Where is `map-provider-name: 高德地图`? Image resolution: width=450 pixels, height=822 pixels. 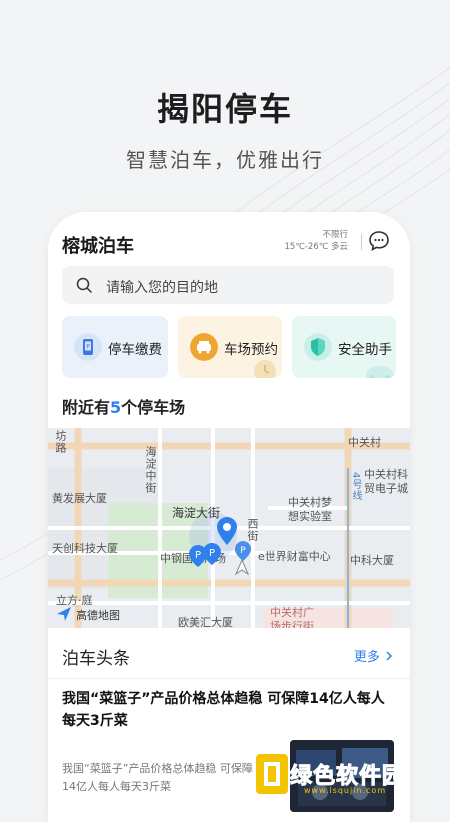 map-provider-name: 高德地图 is located at coordinates (98, 615).